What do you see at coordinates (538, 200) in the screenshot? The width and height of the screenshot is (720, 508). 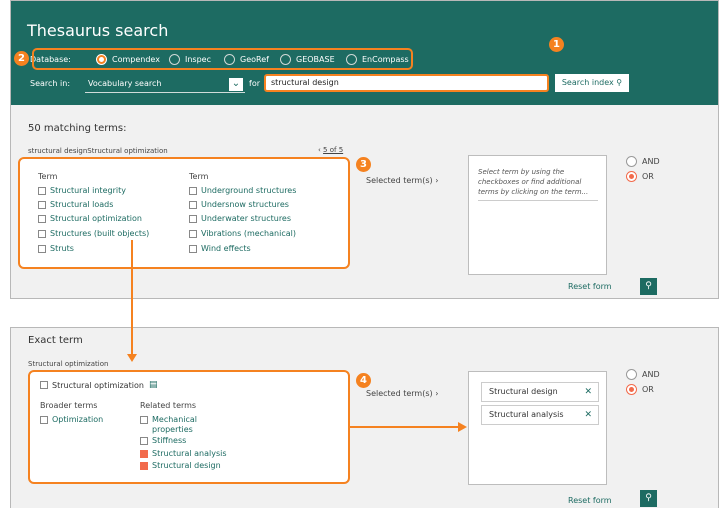 I see `divider` at bounding box center [538, 200].